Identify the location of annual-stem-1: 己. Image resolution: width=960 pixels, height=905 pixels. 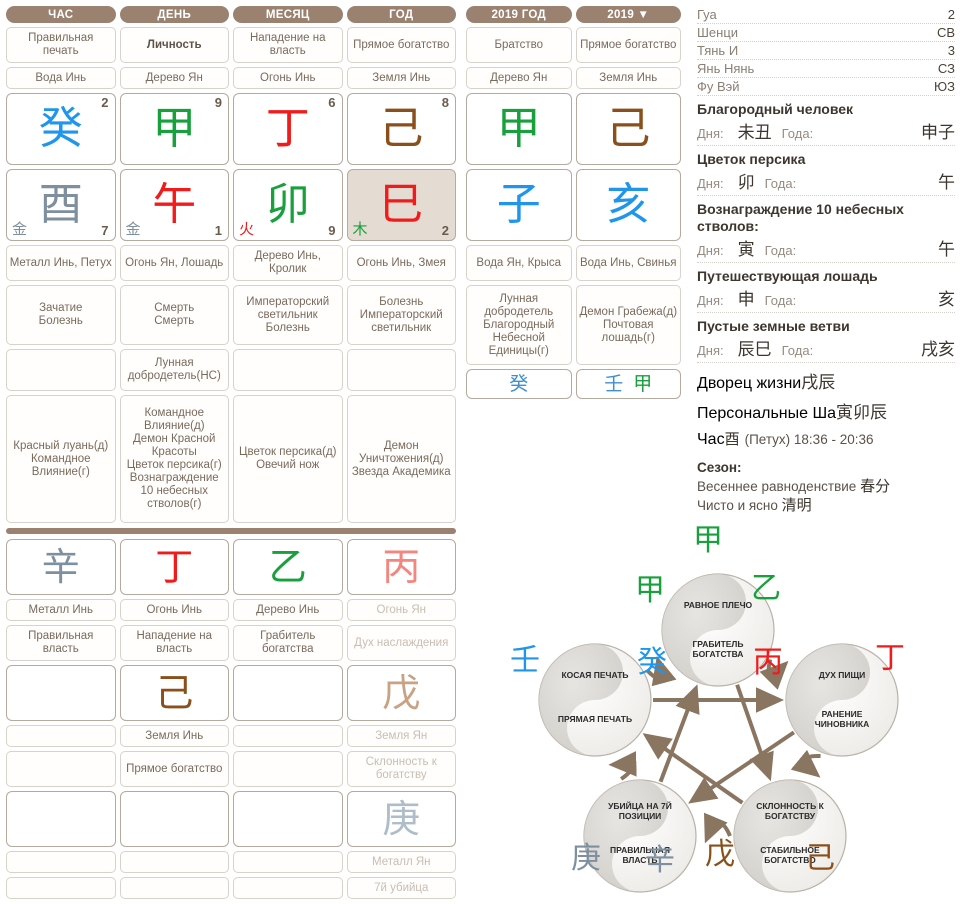
(628, 129).